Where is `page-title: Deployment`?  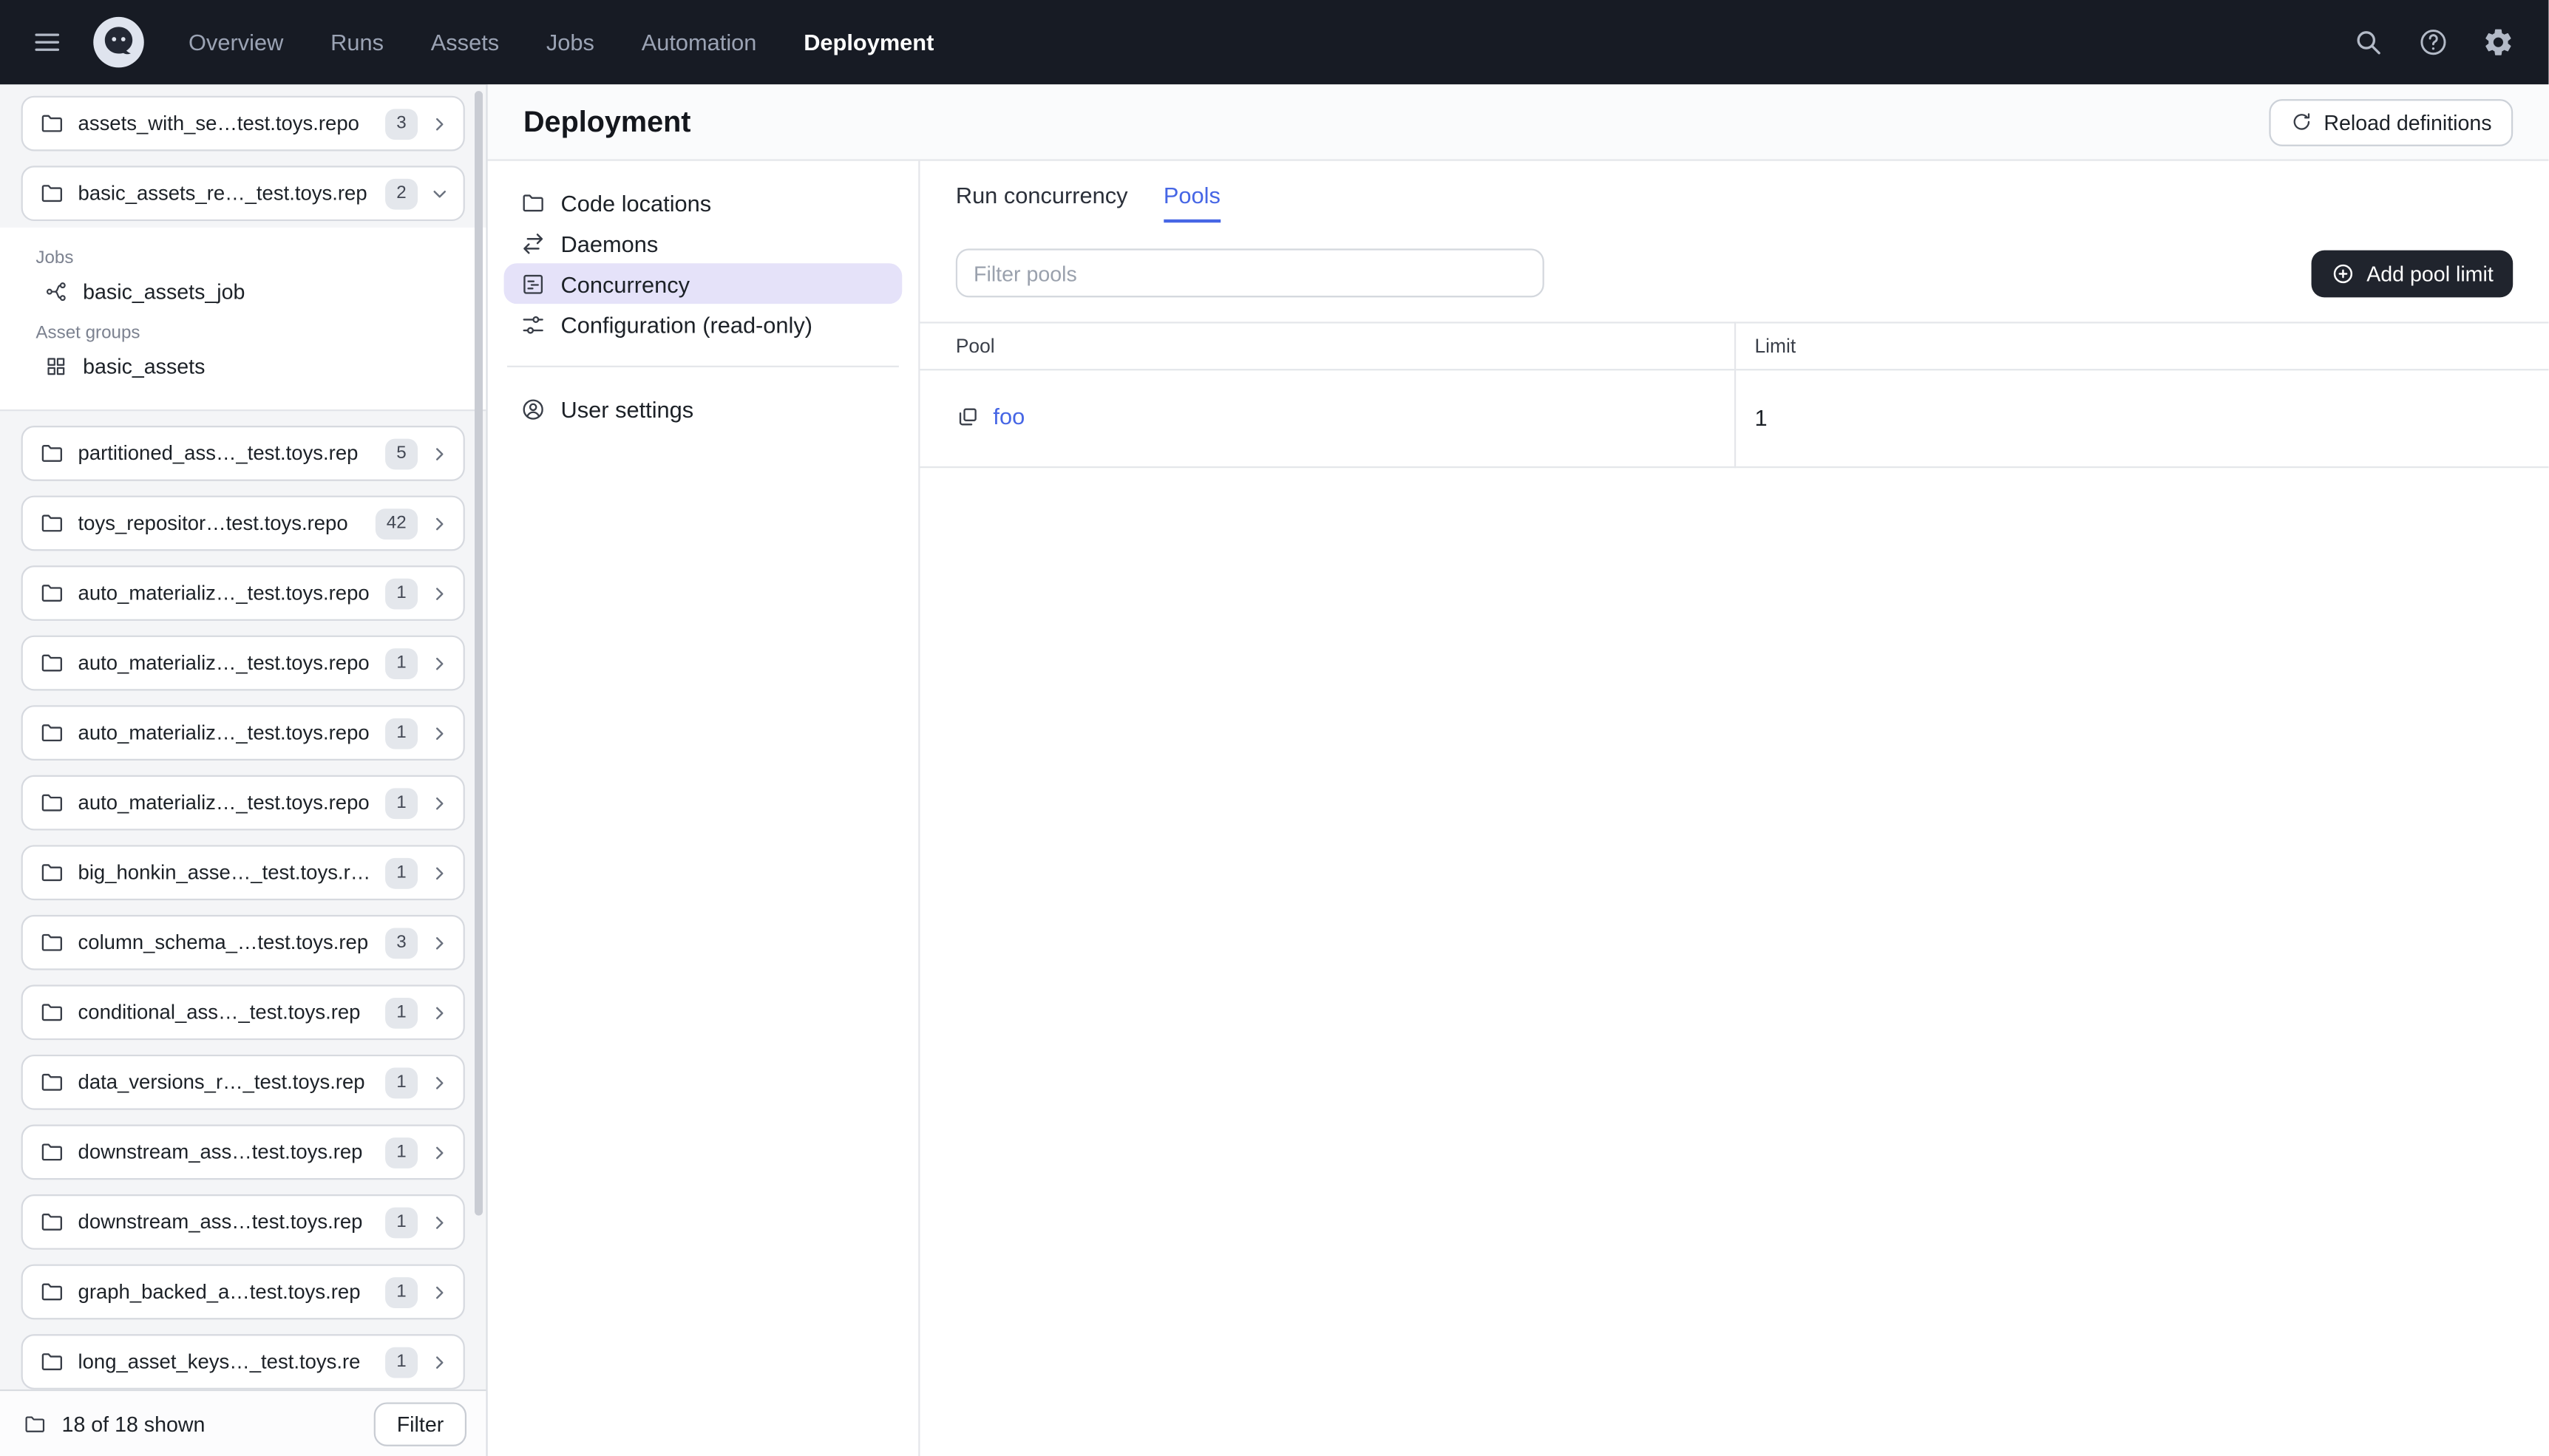
page-title: Deployment is located at coordinates (607, 120).